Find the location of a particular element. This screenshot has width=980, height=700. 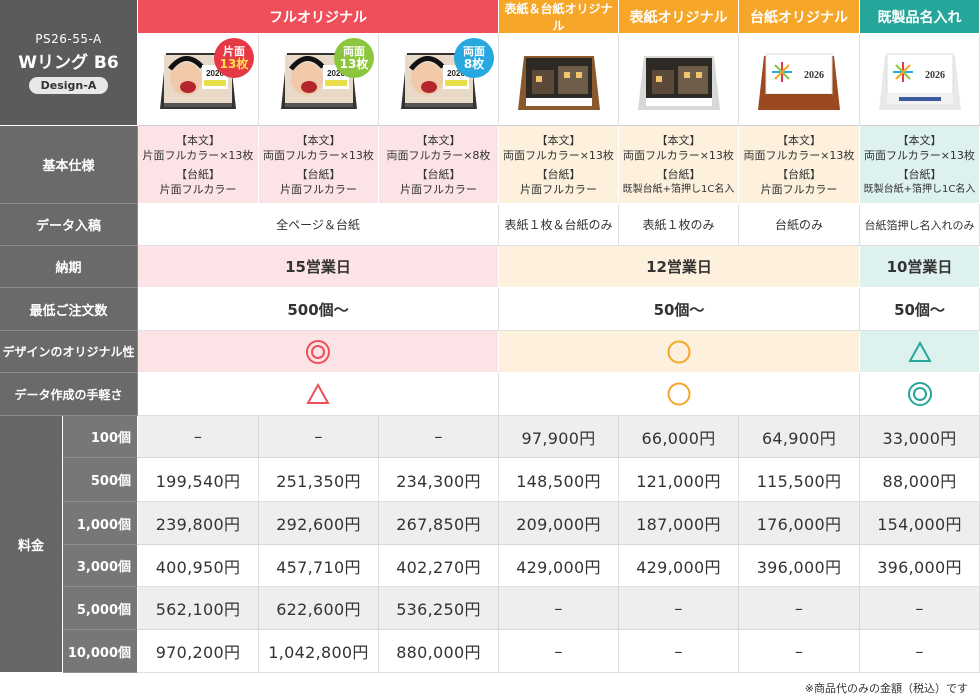

qty-5000: 5,000個 is located at coordinates (100, 608).